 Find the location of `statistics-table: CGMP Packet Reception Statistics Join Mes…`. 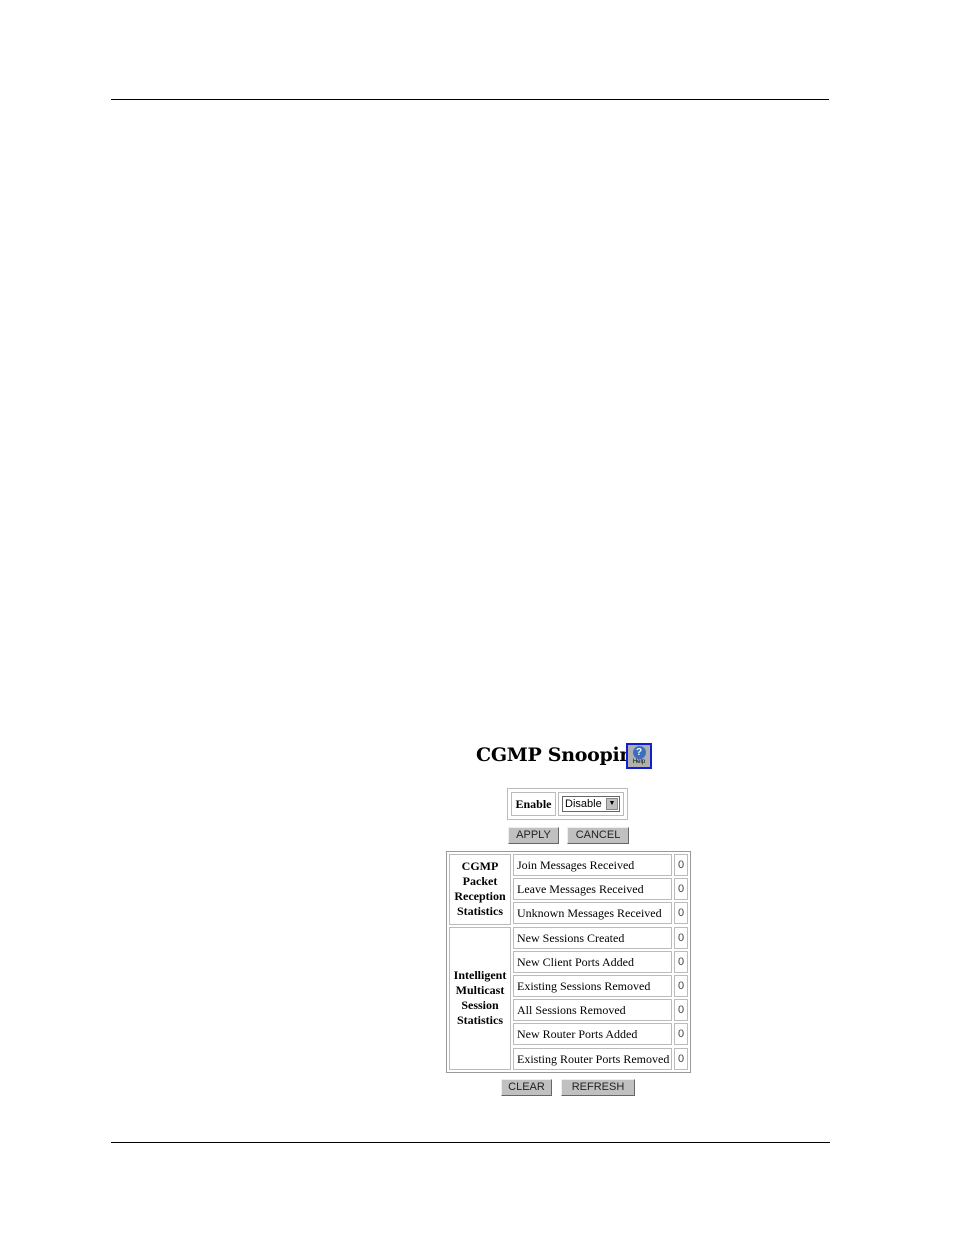

statistics-table: CGMP Packet Reception Statistics Join Mes… is located at coordinates (568, 962).